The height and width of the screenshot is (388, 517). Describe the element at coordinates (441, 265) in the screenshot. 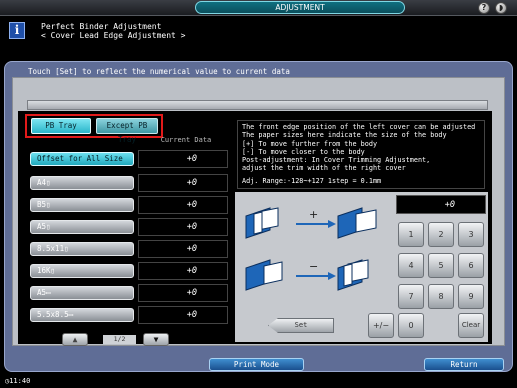

I see `key-5-button: 5` at that location.